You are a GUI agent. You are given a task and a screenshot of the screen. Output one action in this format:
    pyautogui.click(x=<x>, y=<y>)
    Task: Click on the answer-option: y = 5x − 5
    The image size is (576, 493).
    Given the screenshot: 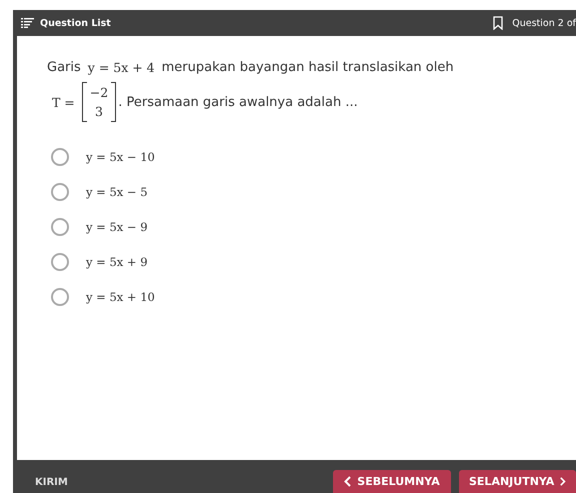 What is the action you would take?
    pyautogui.click(x=117, y=192)
    